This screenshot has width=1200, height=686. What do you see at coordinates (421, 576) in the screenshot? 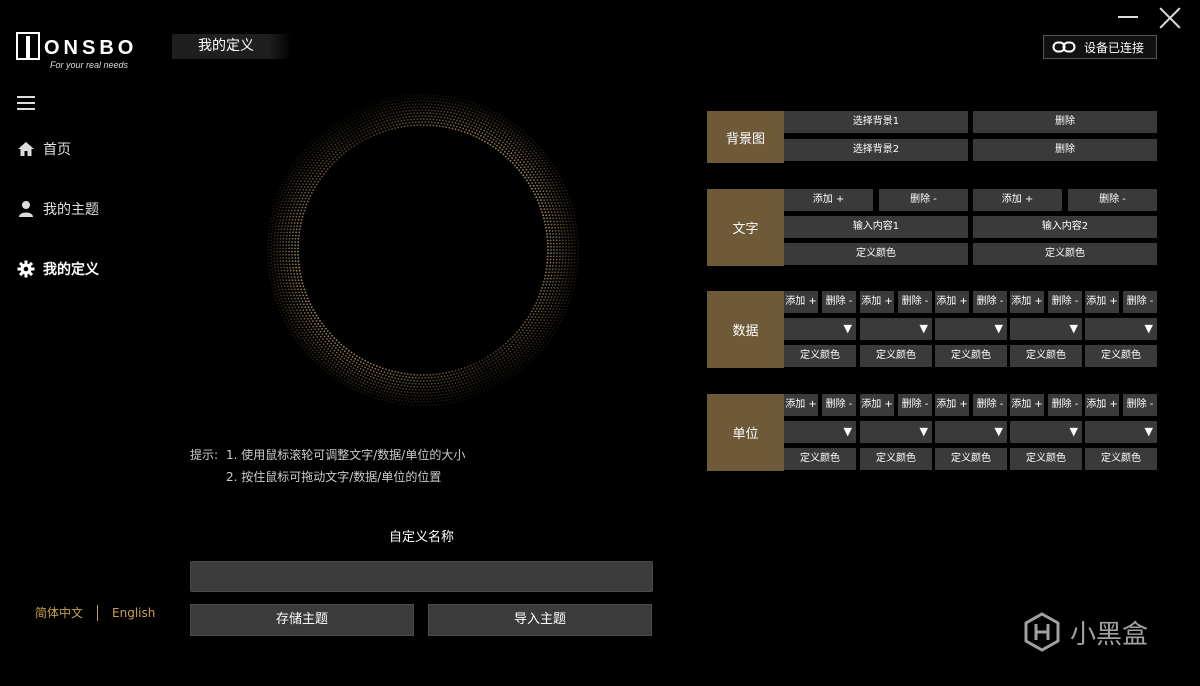
I see `custom-name-input` at bounding box center [421, 576].